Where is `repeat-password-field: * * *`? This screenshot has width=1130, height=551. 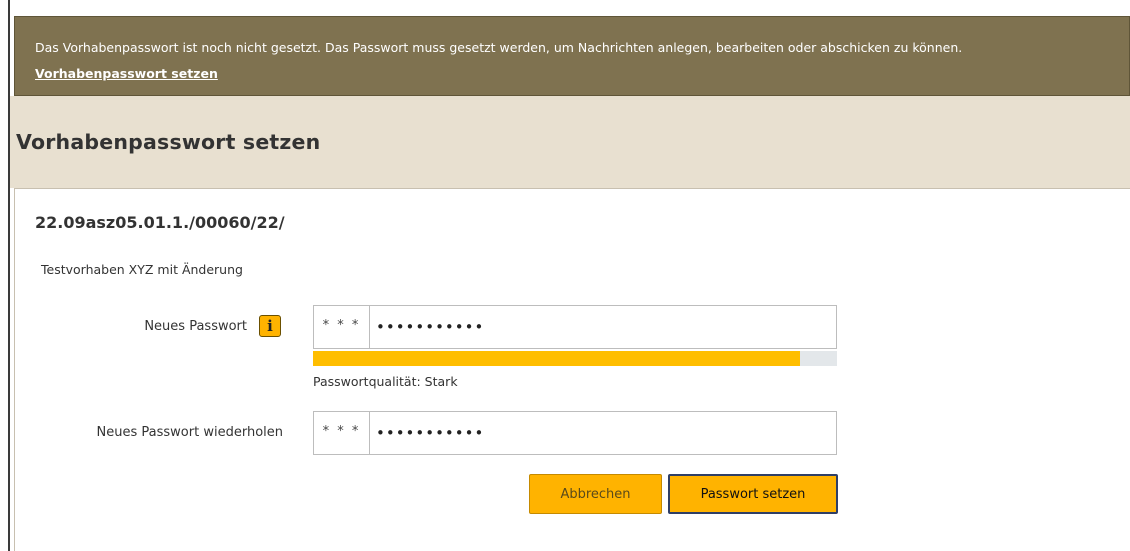
repeat-password-field: * * * is located at coordinates (575, 433).